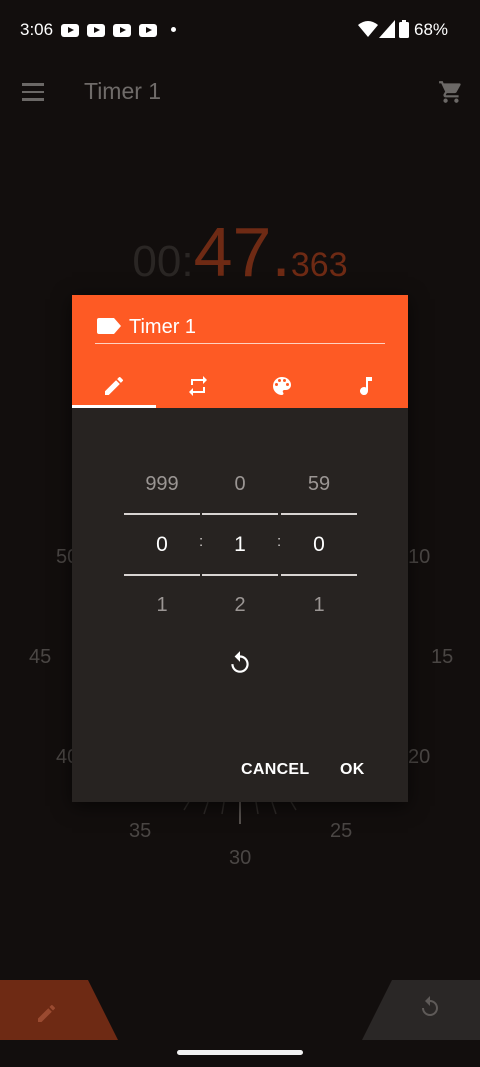  Describe the element at coordinates (123, 91) in the screenshot. I see `page-title: Timer 1` at that location.